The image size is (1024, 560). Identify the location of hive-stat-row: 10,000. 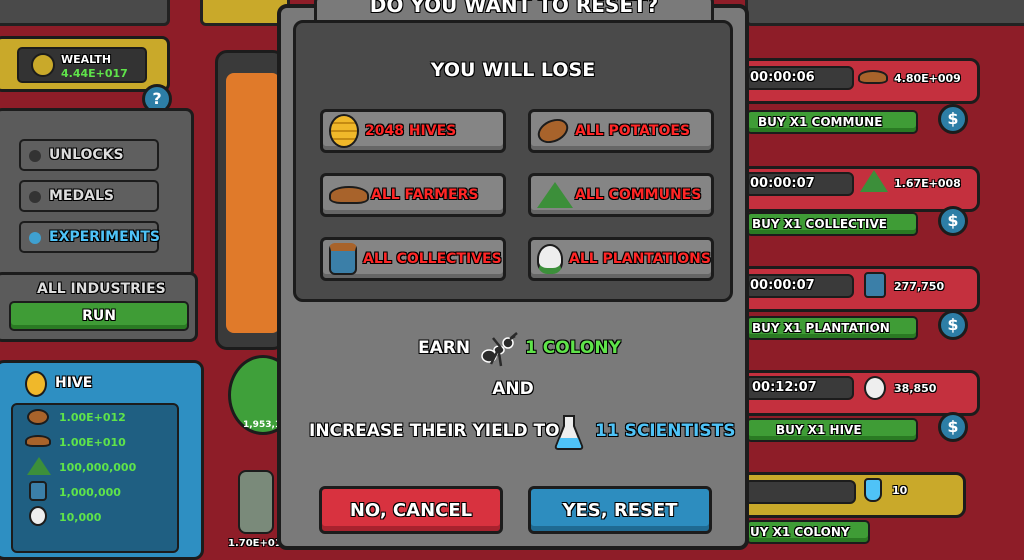
(80, 517).